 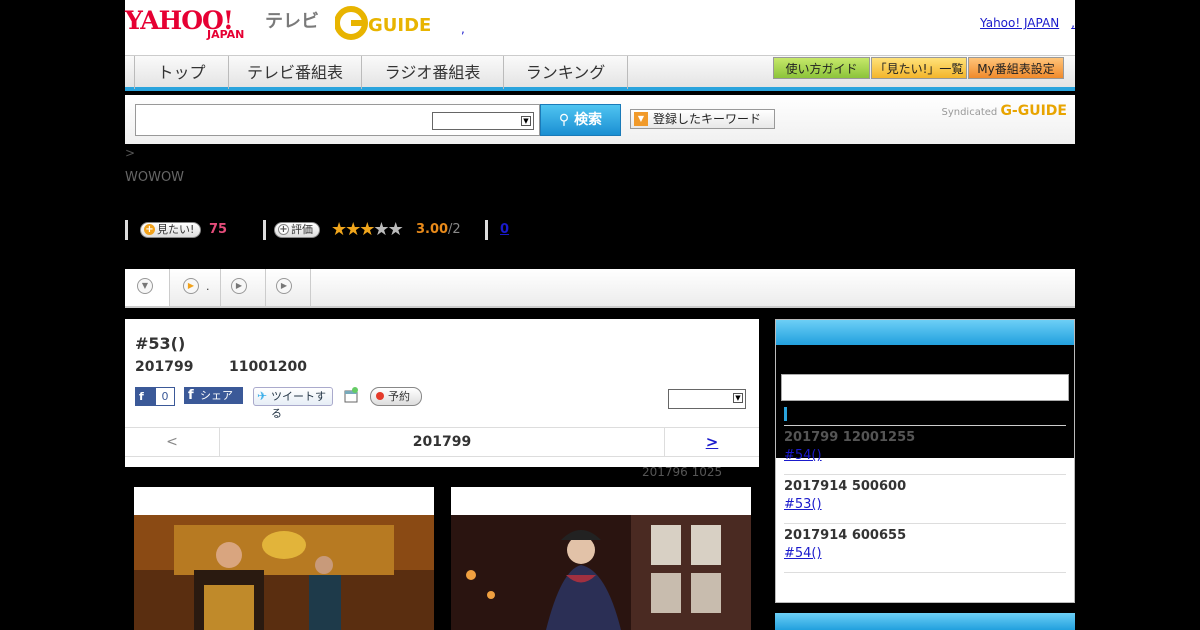 I want to click on want-button: + 見たい!, so click(x=171, y=230).